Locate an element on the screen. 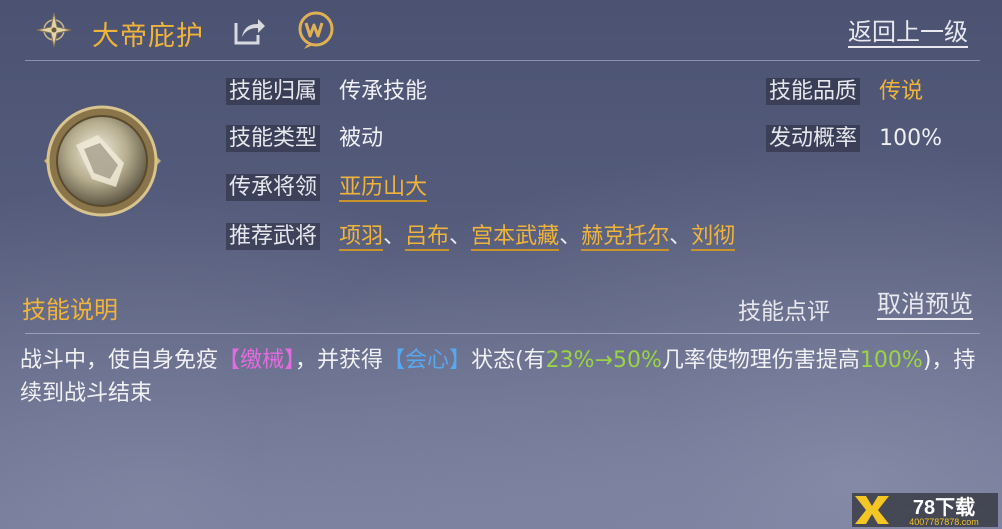  share-icon is located at coordinates (249, 31).